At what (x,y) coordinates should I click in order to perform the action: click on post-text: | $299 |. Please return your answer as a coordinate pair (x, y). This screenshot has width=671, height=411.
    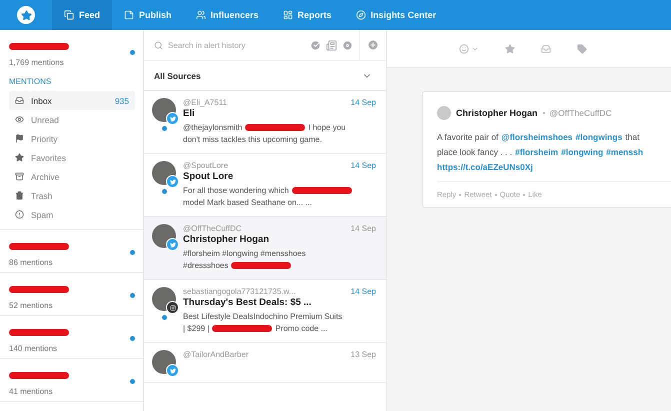
    Looking at the image, I should click on (196, 328).